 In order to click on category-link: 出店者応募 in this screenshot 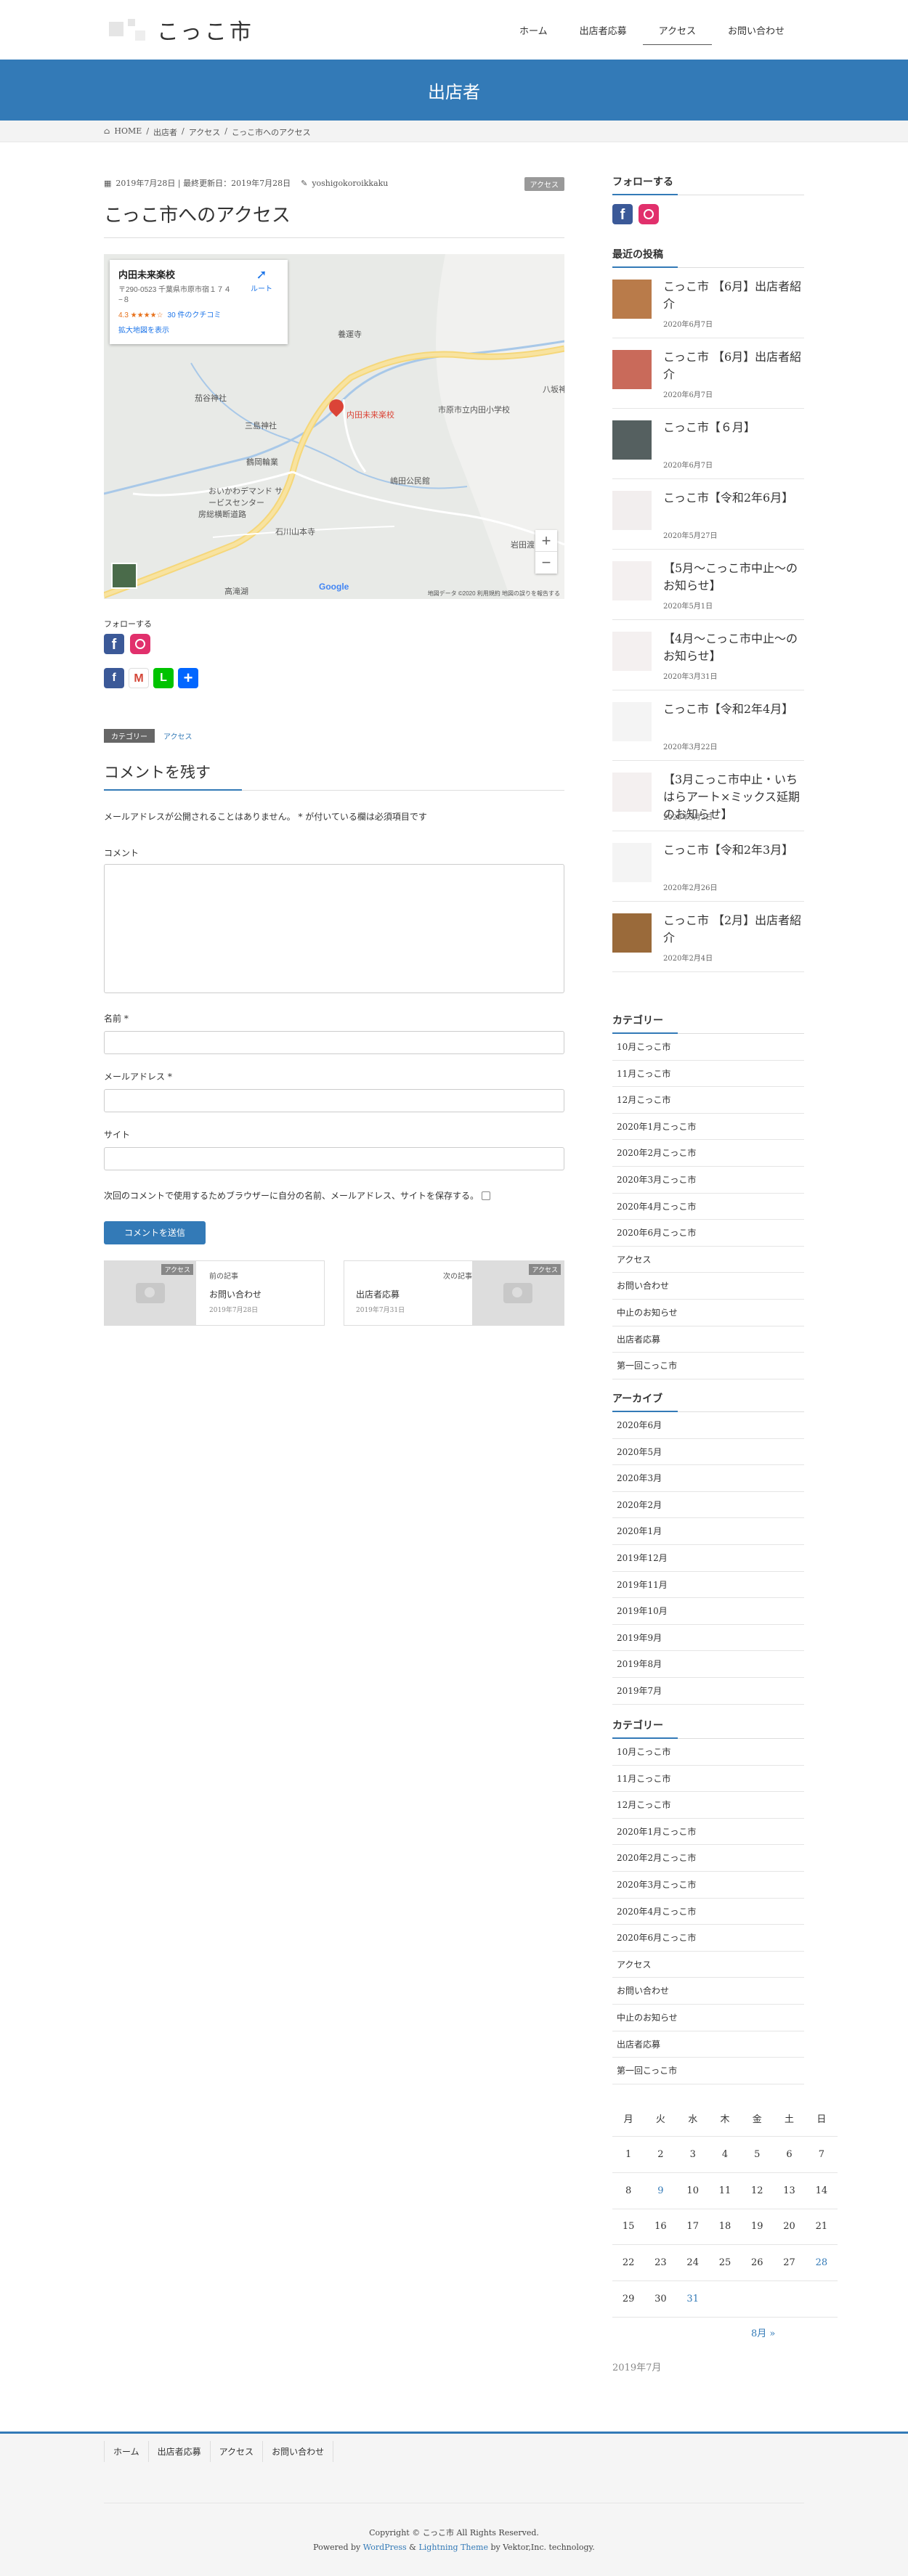, I will do `click(708, 1339)`.